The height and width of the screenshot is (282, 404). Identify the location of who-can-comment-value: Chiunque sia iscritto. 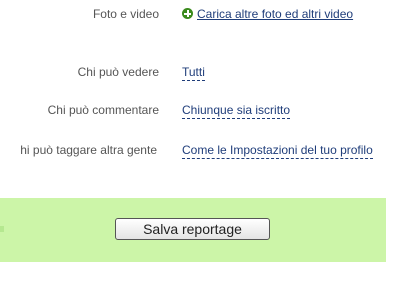
(236, 111).